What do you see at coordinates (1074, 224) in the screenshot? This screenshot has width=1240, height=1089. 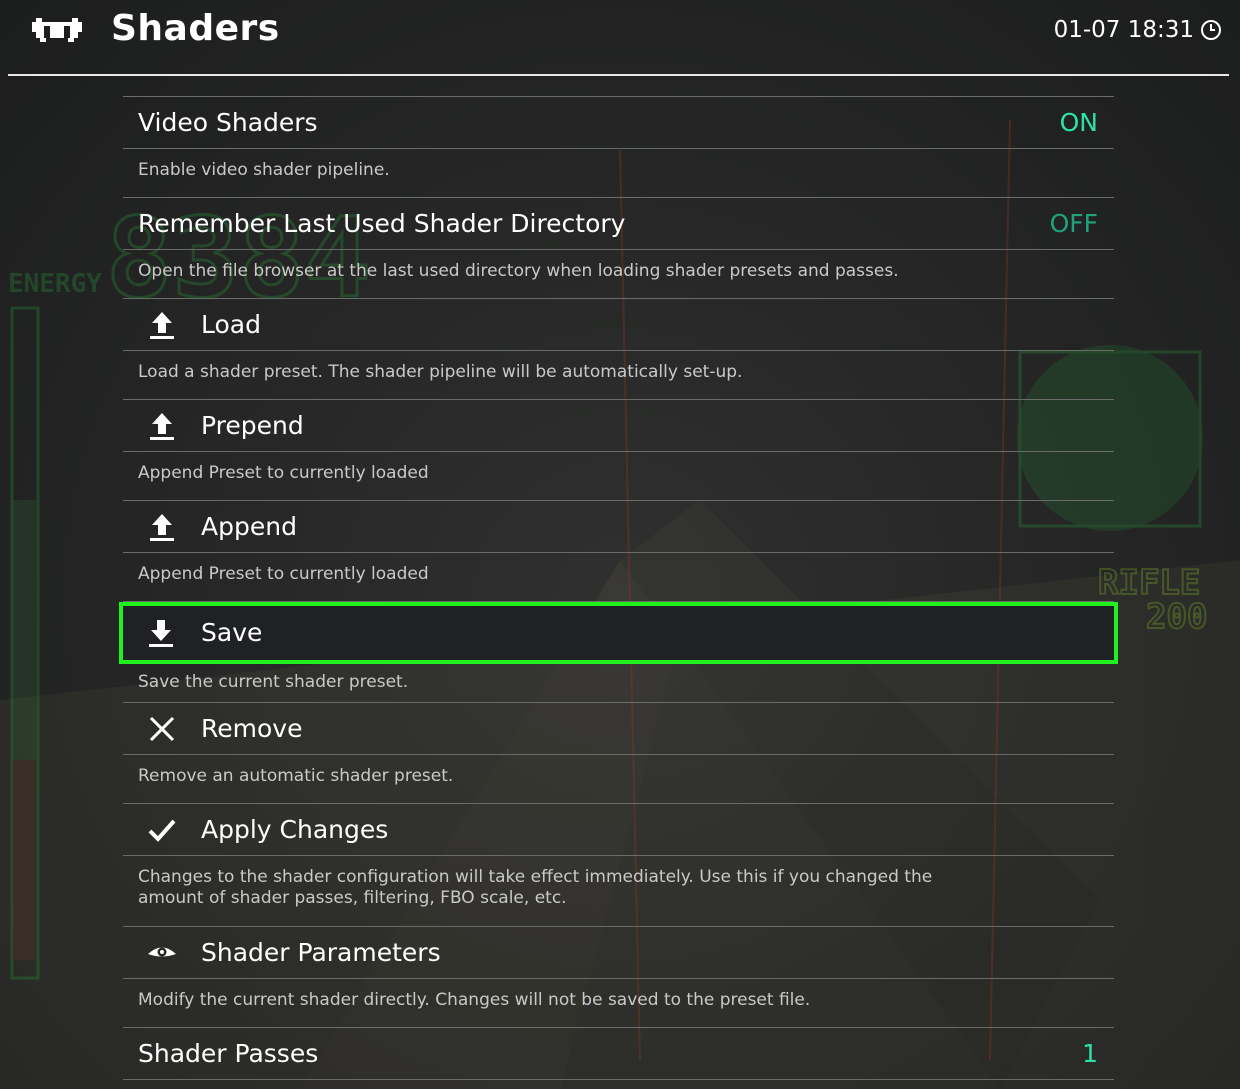 I see `toggle-value: OFF` at bounding box center [1074, 224].